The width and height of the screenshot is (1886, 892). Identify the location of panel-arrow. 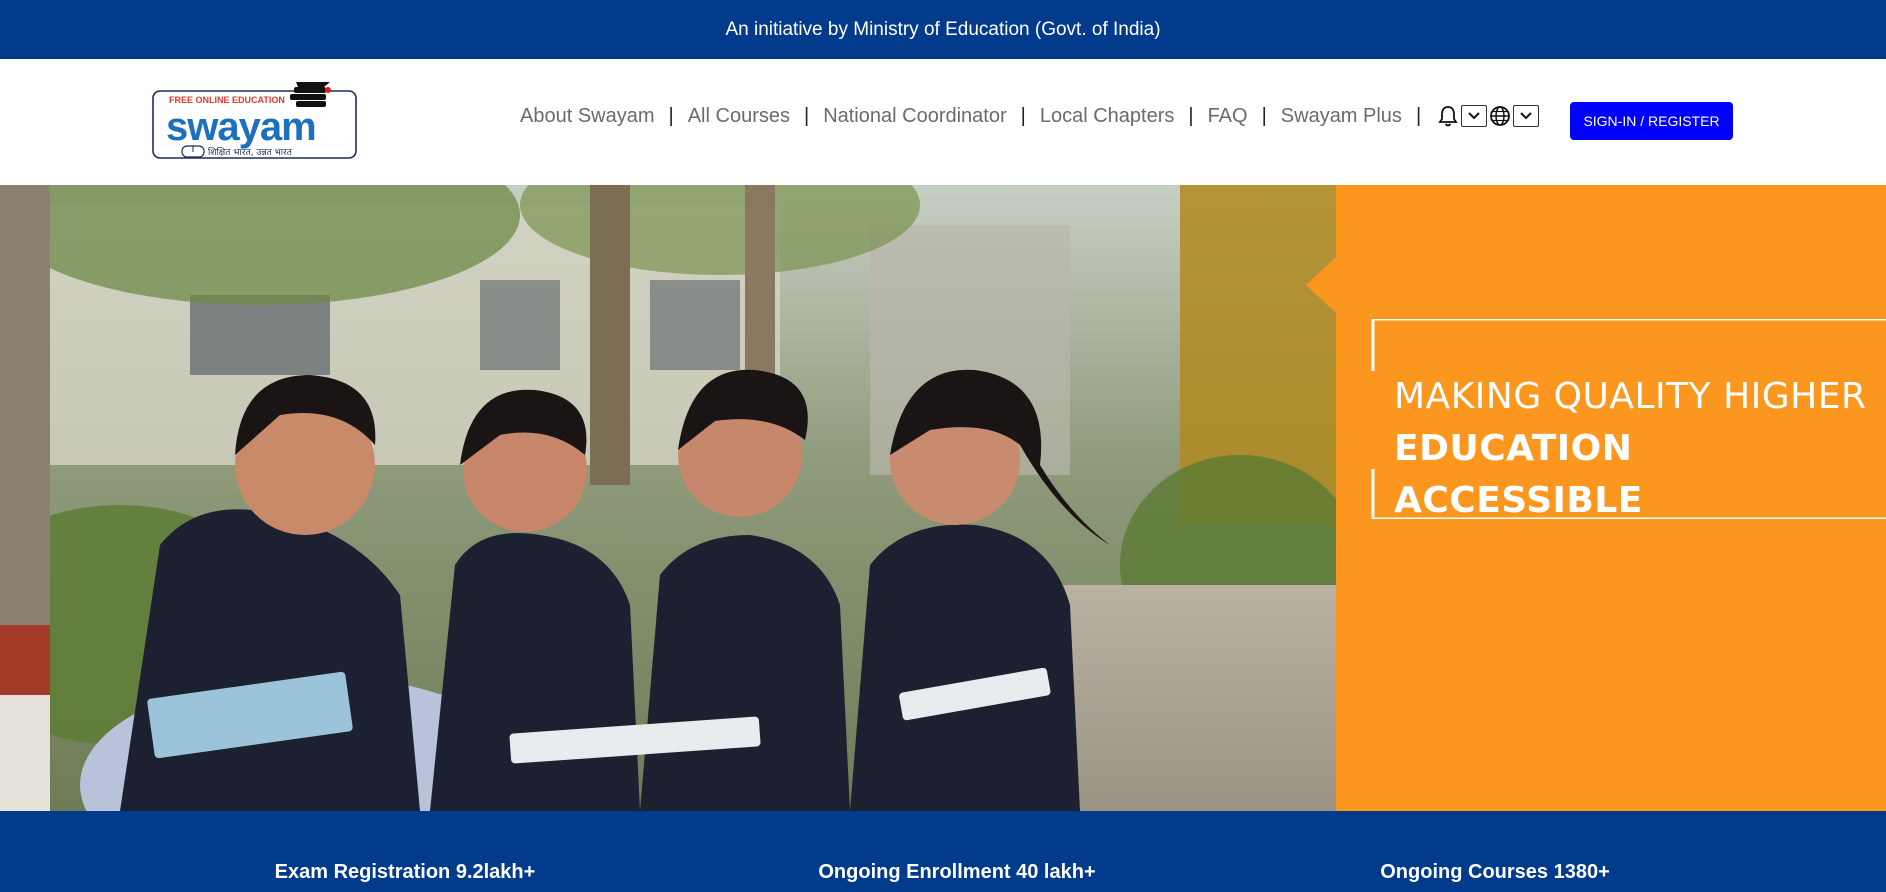
(1321, 285).